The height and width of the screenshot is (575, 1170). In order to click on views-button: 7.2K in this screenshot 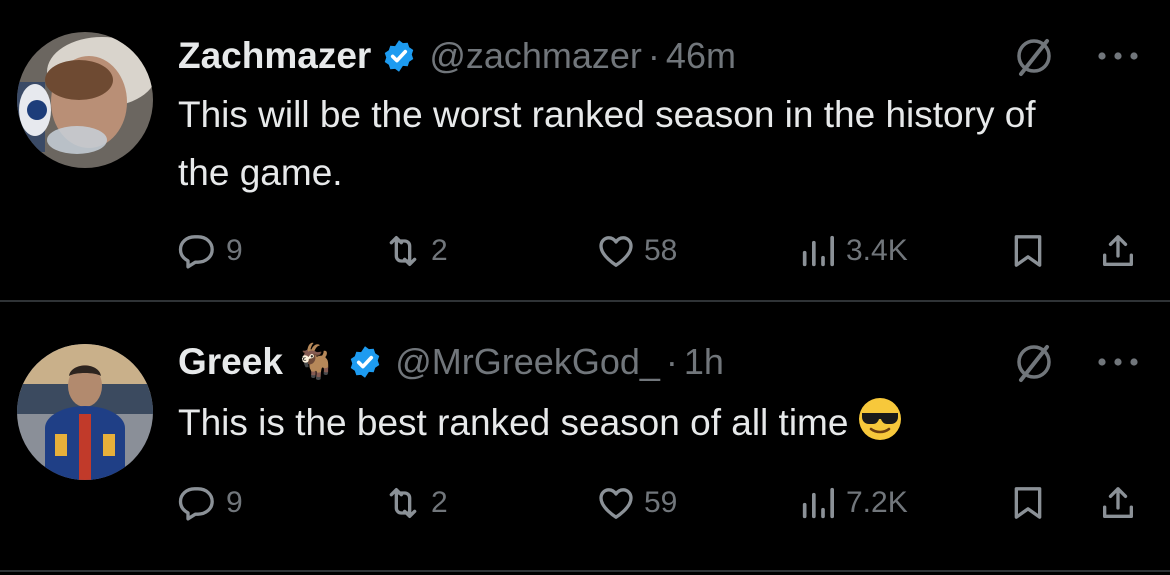, I will do `click(853, 503)`.